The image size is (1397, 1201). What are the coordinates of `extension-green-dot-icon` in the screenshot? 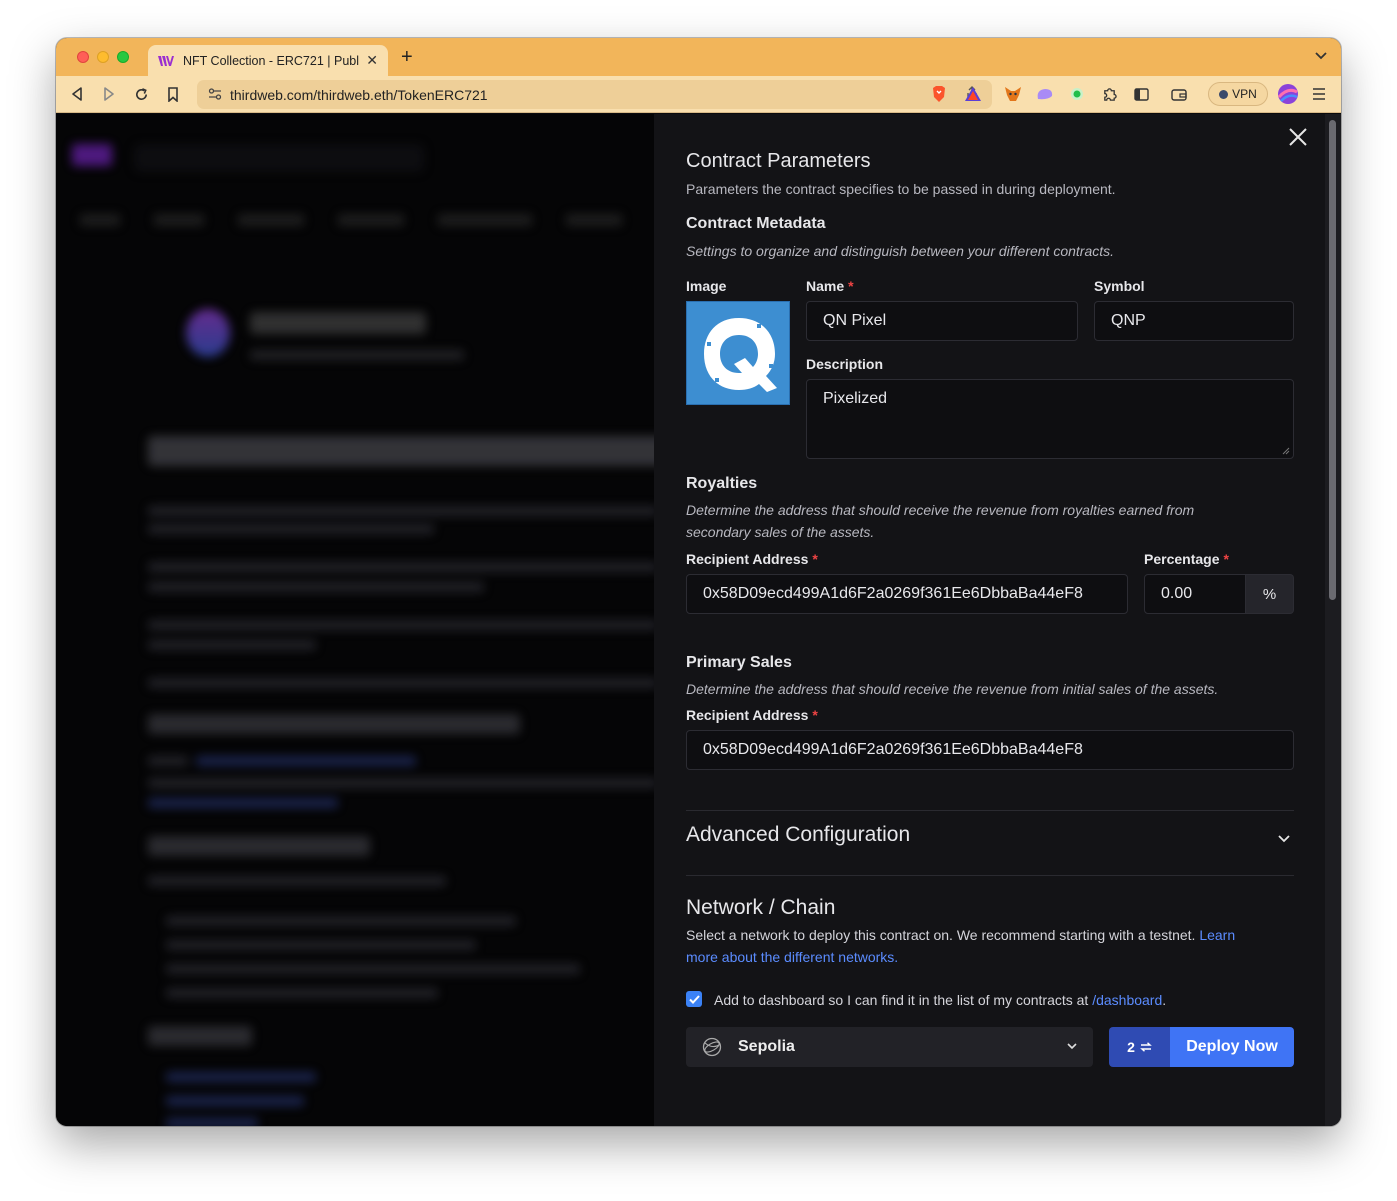 It's located at (1077, 94).